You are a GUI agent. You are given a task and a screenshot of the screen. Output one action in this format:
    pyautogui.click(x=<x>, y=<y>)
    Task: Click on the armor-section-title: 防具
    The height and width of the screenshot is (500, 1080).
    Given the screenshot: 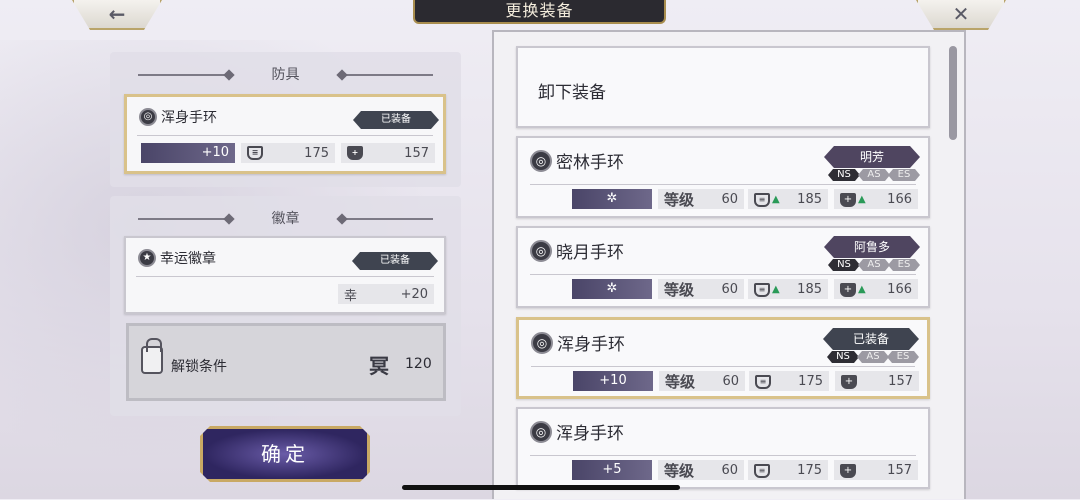 What is the action you would take?
    pyautogui.click(x=285, y=75)
    